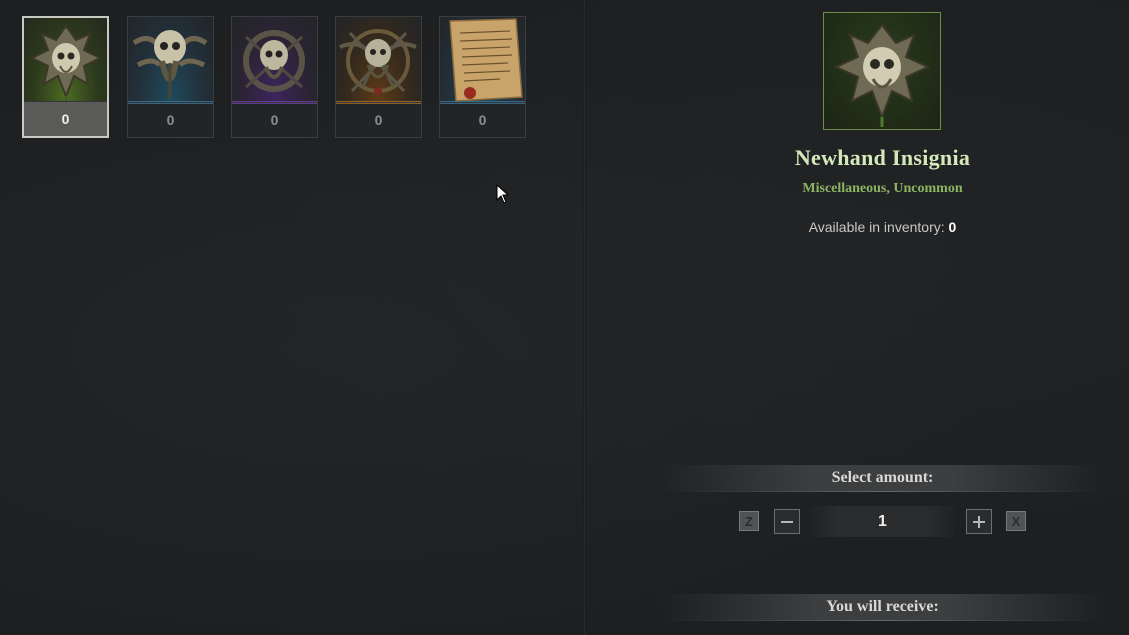  I want to click on item-slot-skull-tentacles: 0, so click(170, 77).